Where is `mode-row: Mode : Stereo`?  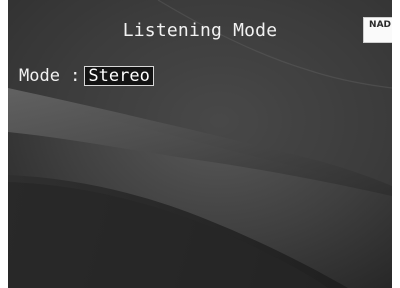
mode-row: Mode : Stereo is located at coordinates (86, 76).